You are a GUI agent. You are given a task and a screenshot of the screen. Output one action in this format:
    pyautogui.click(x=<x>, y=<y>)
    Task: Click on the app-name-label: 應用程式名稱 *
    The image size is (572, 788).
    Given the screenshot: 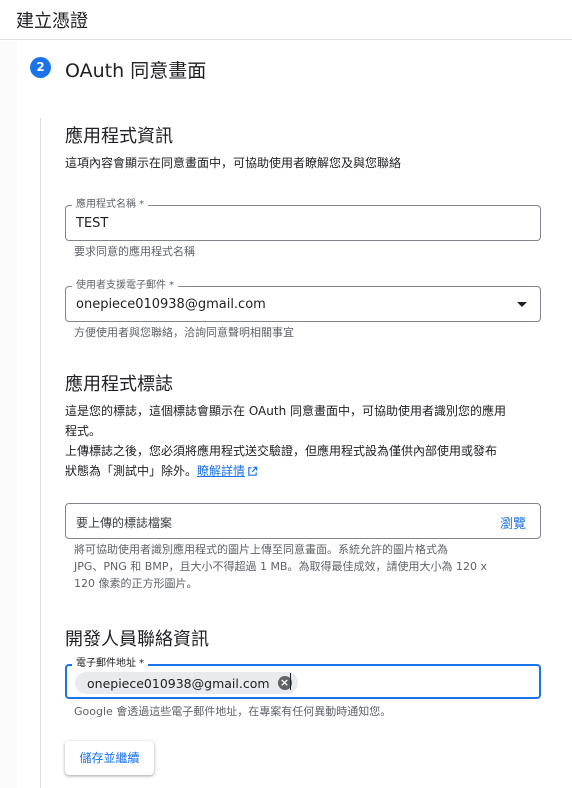 What is the action you would take?
    pyautogui.click(x=110, y=205)
    